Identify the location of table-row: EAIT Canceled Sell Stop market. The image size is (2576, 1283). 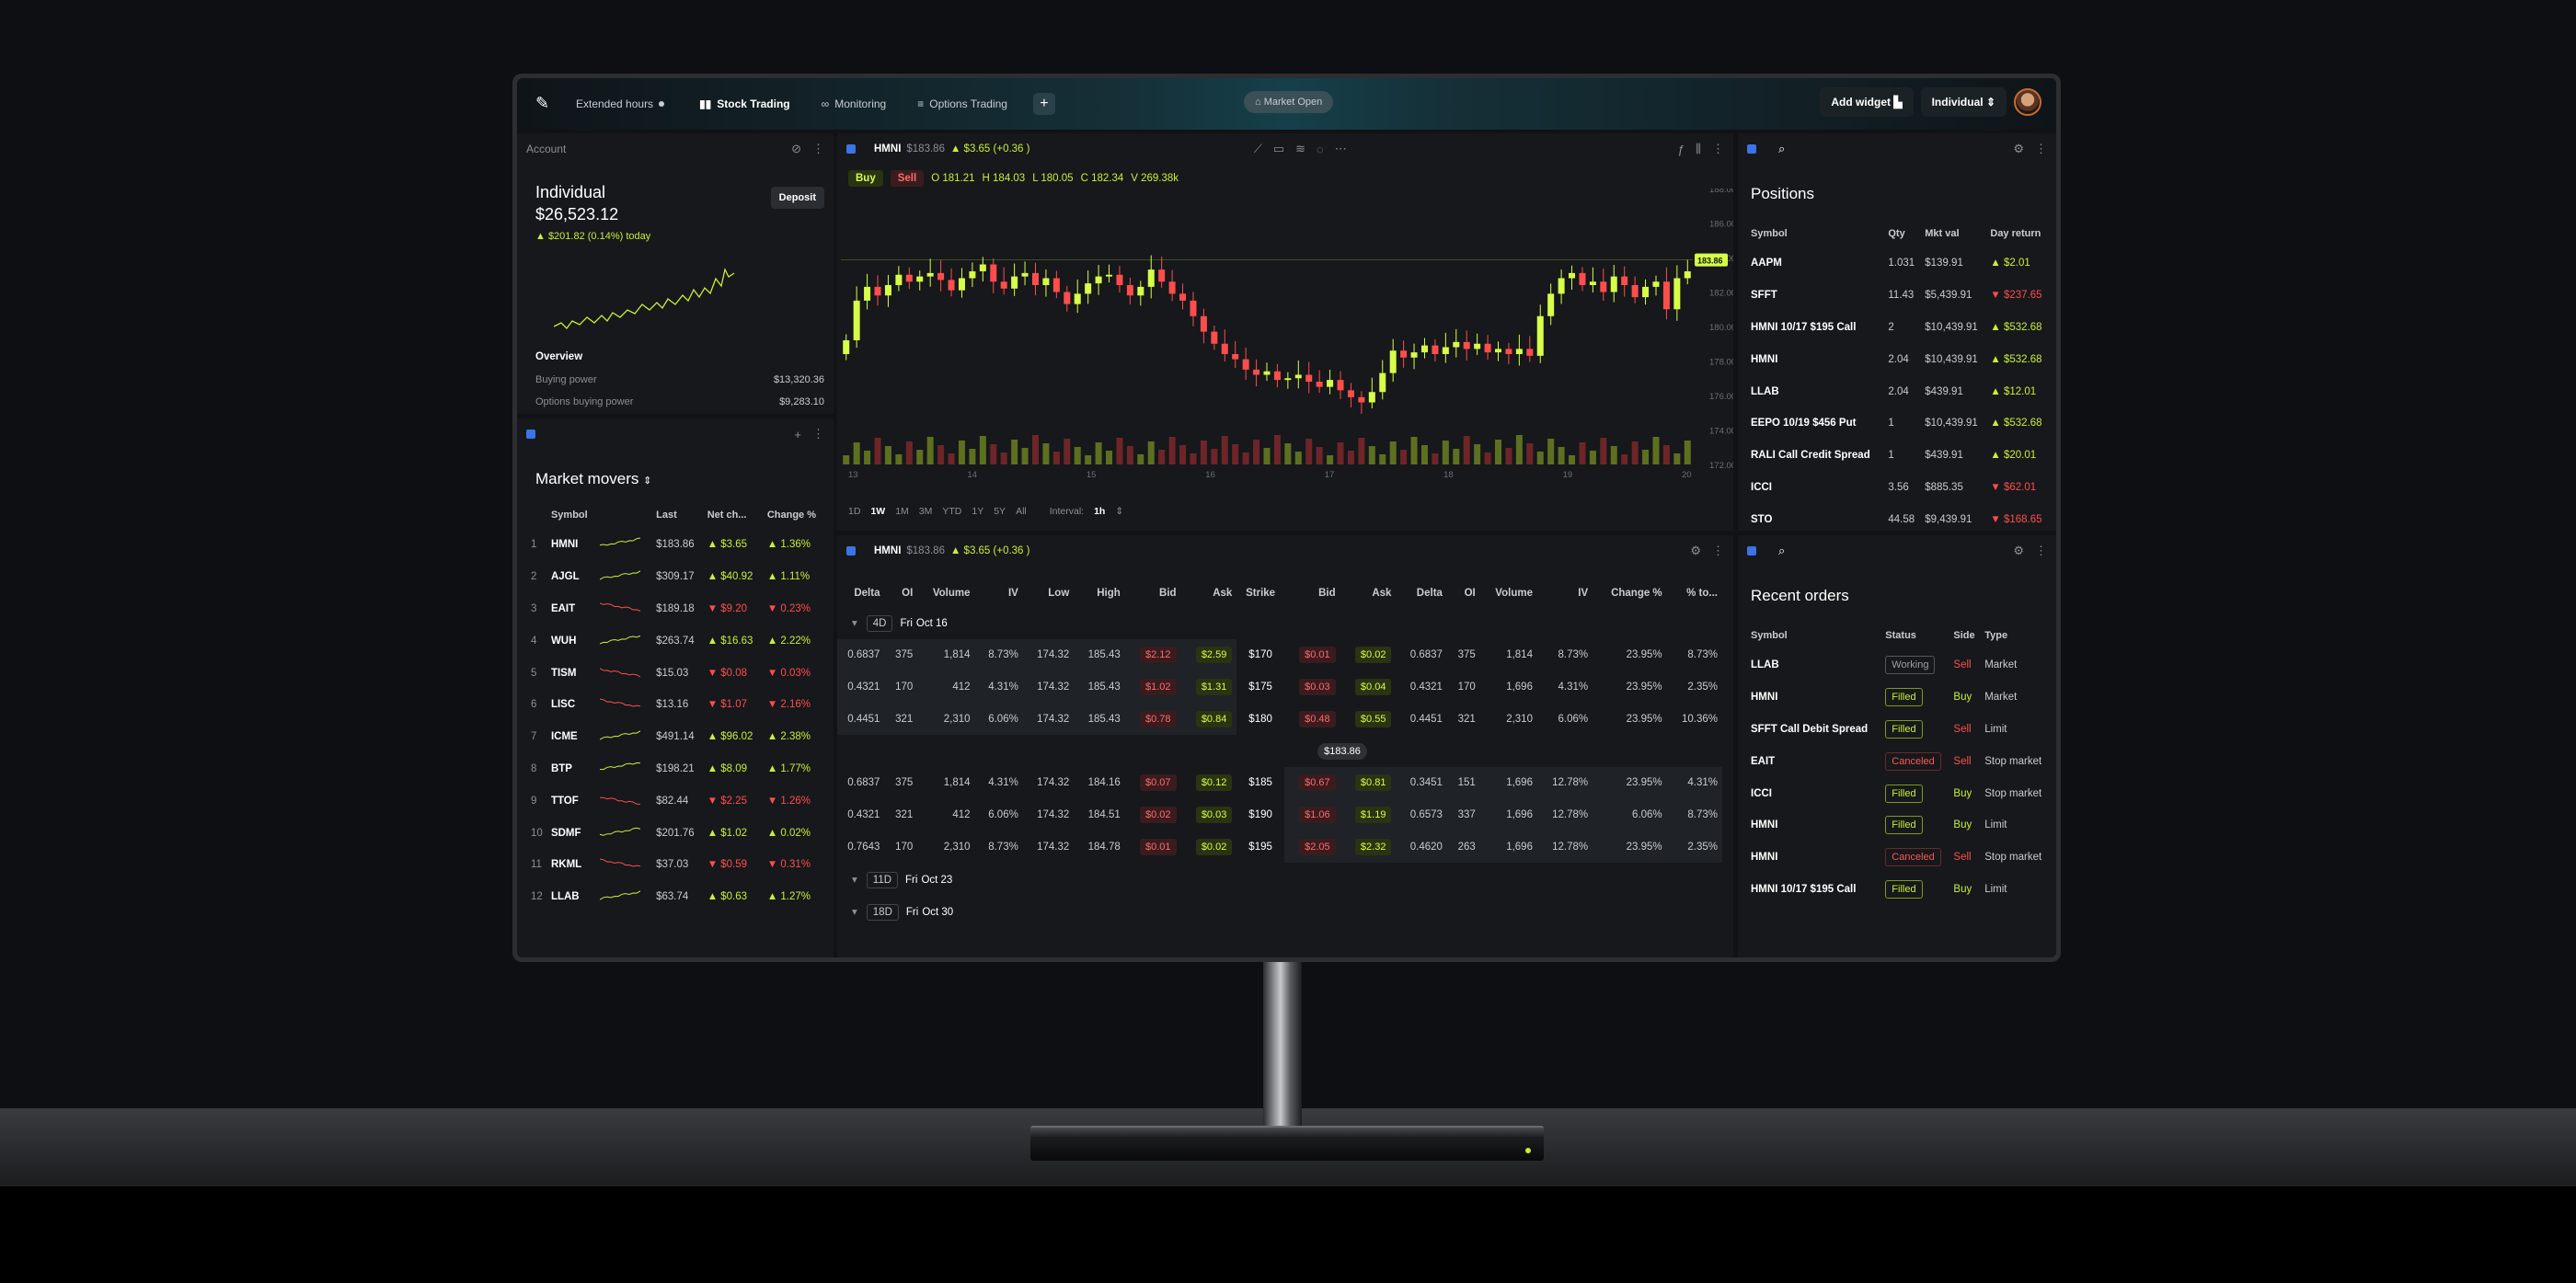
(1899, 761).